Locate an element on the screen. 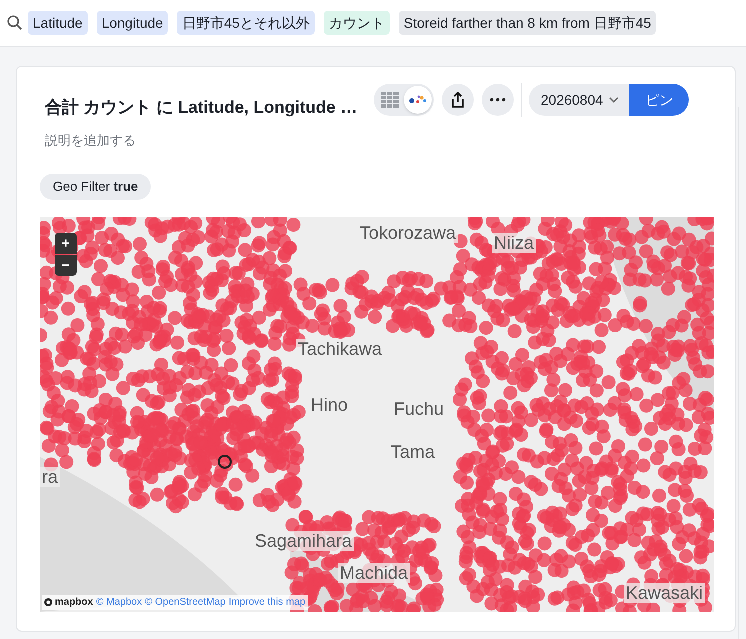 This screenshot has width=746, height=639. zoom-in-button: + is located at coordinates (66, 243).